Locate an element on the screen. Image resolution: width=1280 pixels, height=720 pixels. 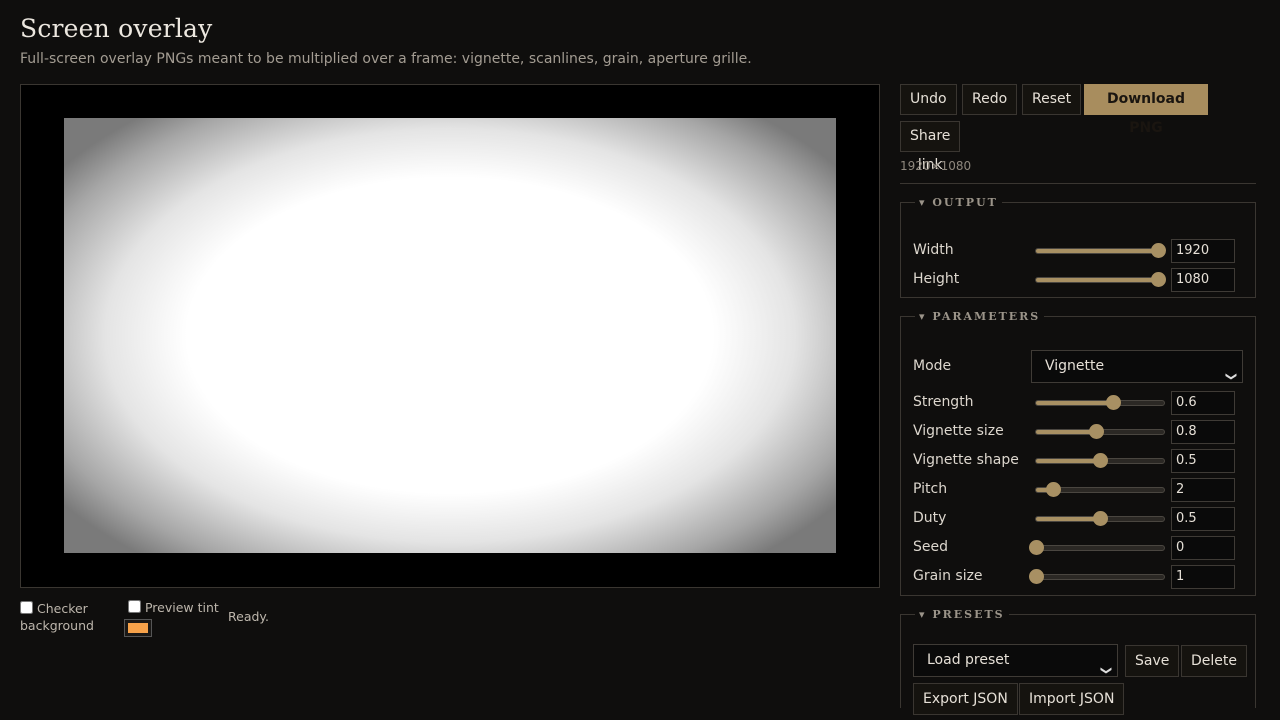
seed-input: 0 is located at coordinates (1203, 548).